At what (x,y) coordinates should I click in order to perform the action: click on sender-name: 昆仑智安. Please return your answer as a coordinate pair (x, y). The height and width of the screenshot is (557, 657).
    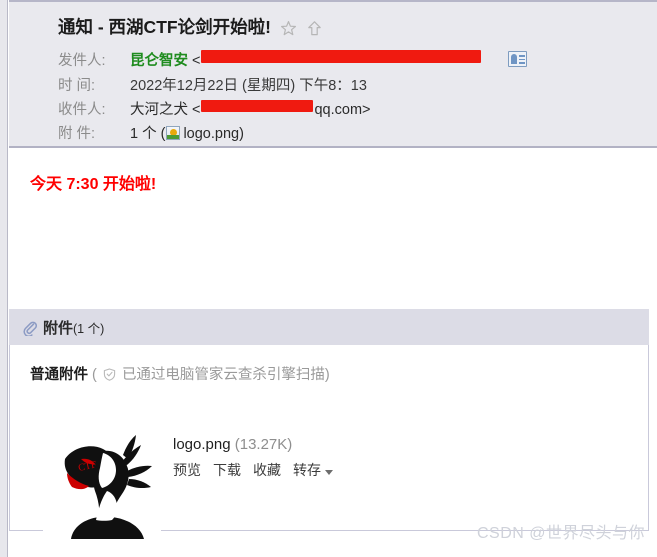
    Looking at the image, I should click on (159, 59).